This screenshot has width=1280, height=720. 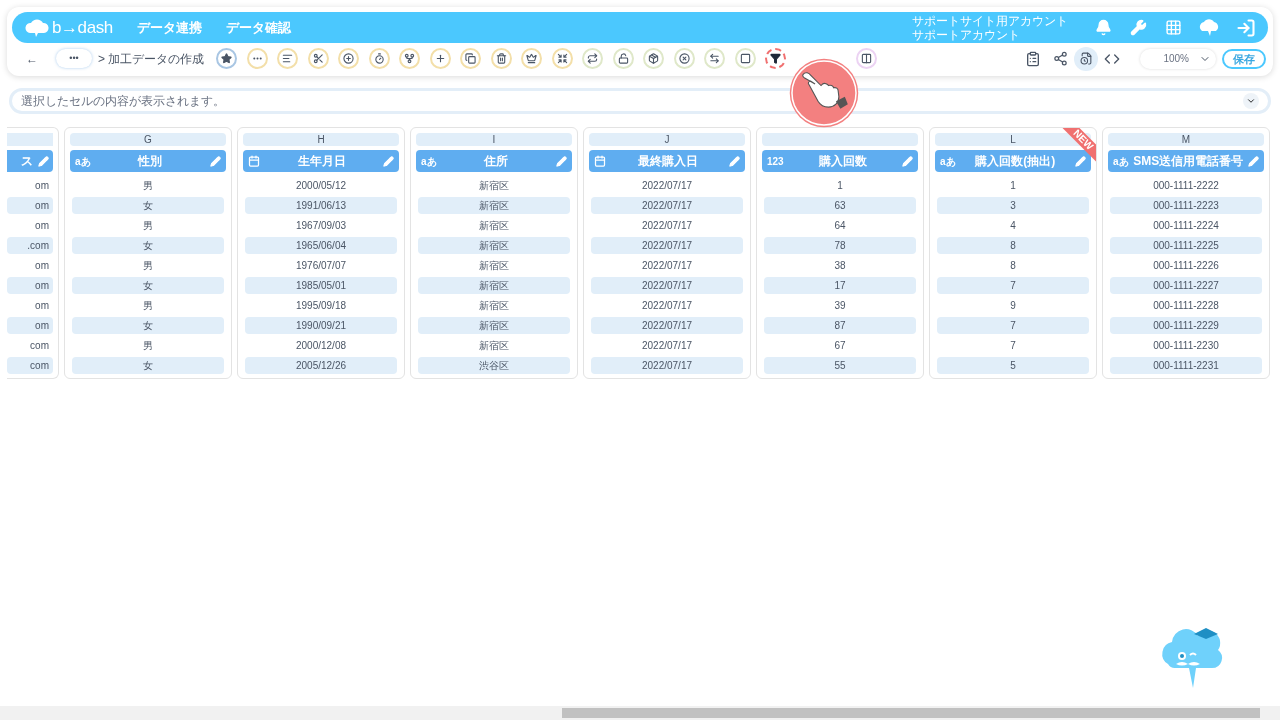 I want to click on history-button, so click(x=1086, y=58).